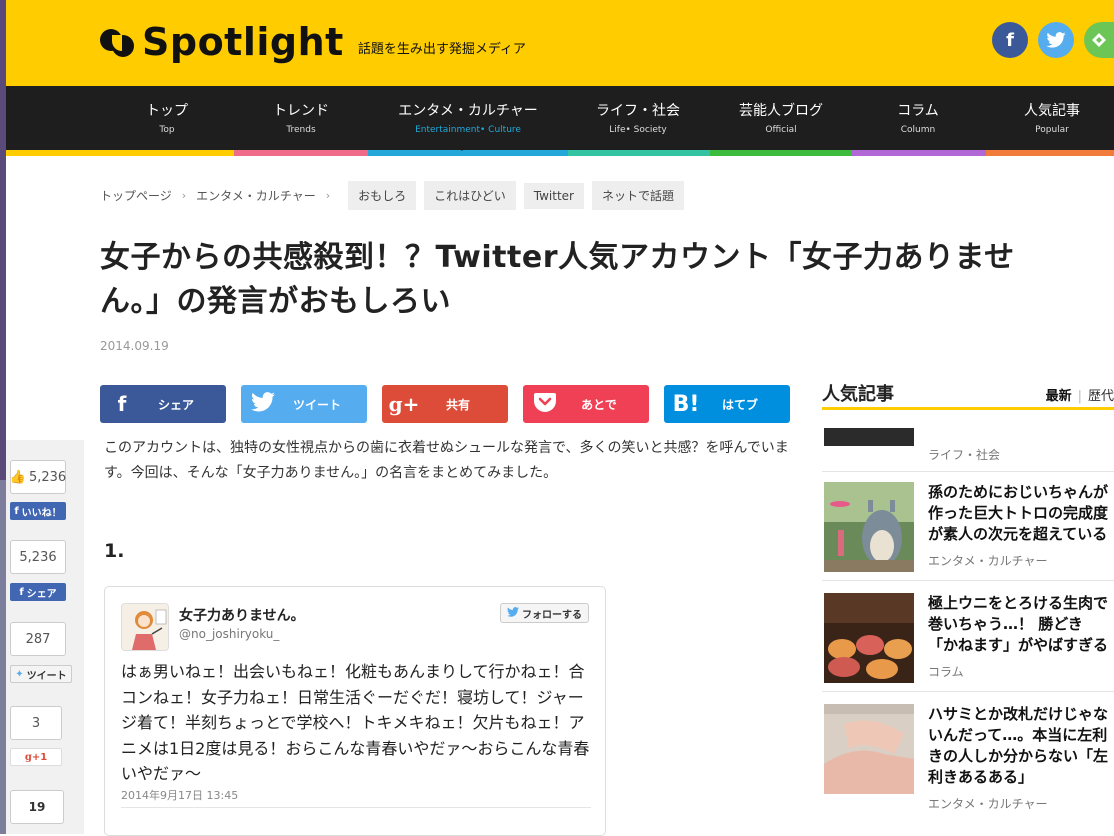 The image size is (1114, 836). Describe the element at coordinates (637, 195) in the screenshot. I see `tag-net-wadai: ネットで話題` at that location.